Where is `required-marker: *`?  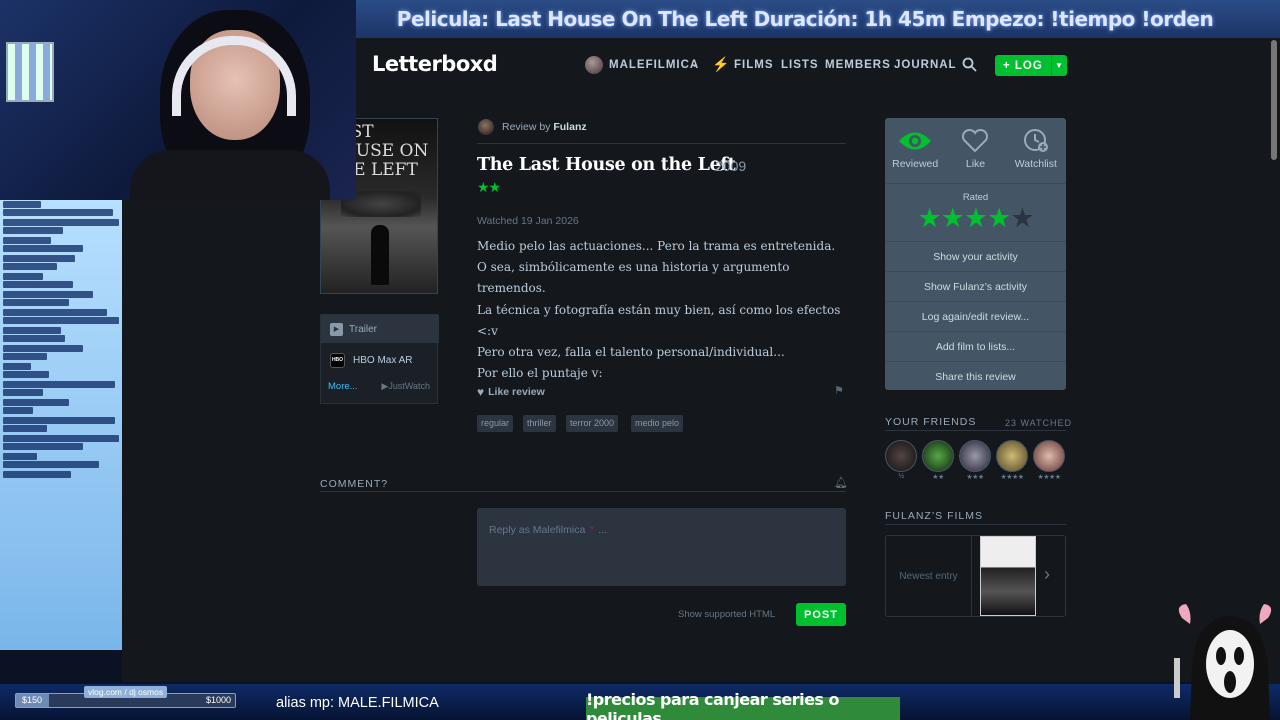
required-marker: * is located at coordinates (591, 530).